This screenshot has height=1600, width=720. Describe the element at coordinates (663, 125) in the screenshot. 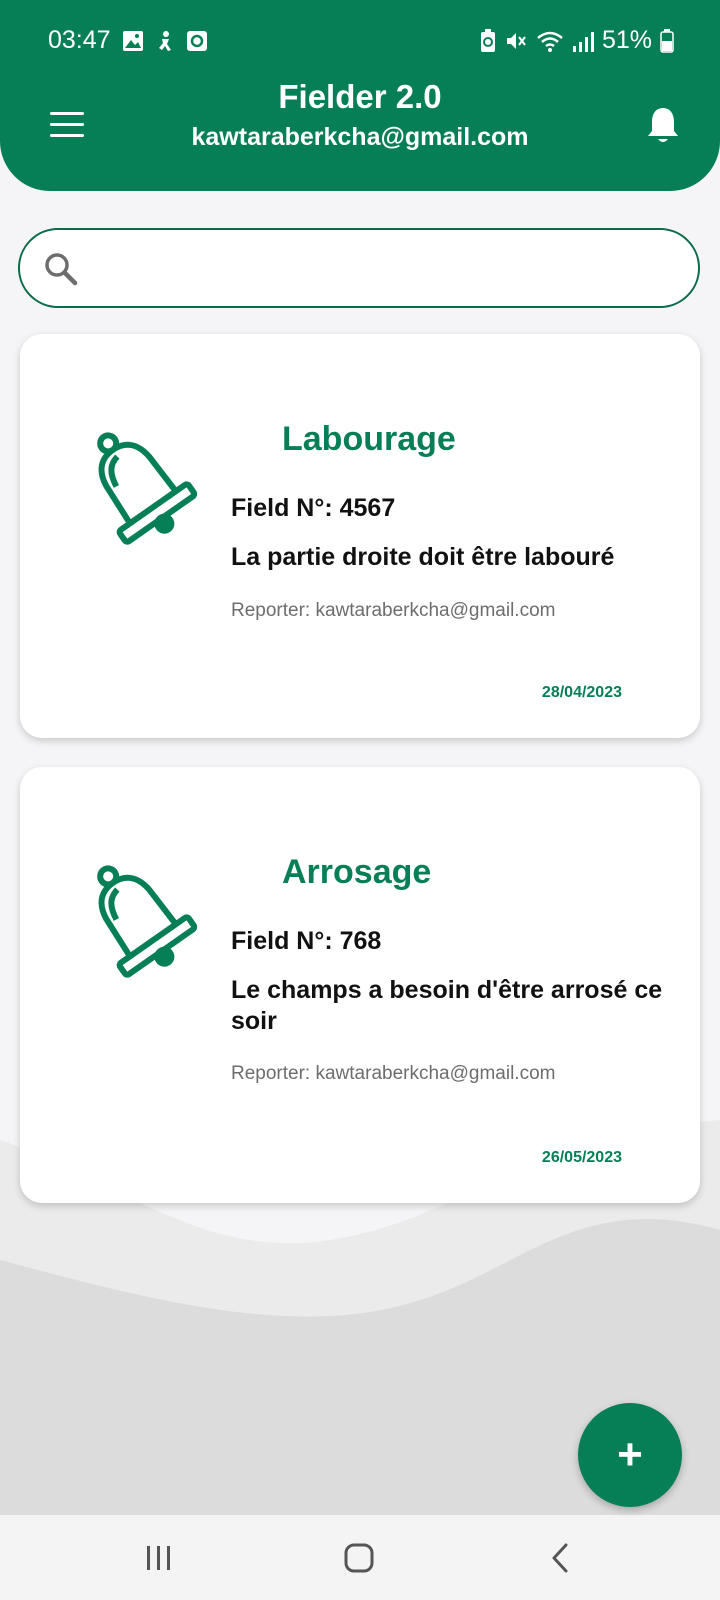

I see `bell-icon` at that location.